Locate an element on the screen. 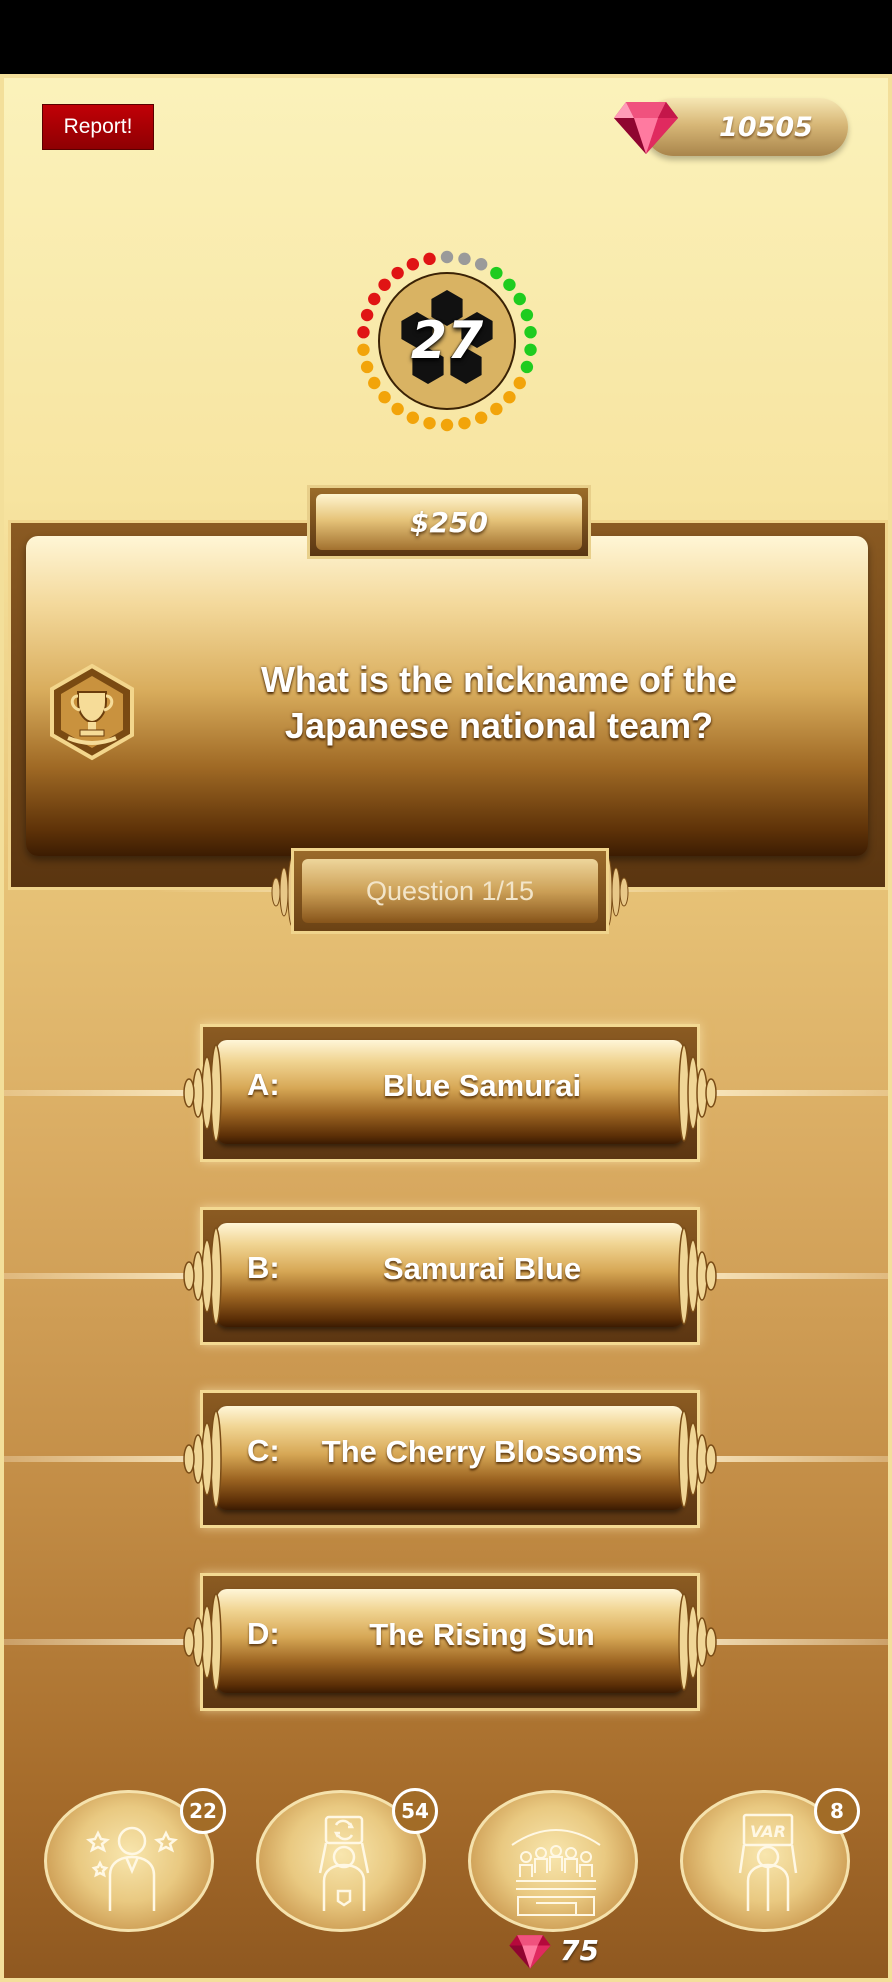  answer-letter: C: is located at coordinates (263, 1450).